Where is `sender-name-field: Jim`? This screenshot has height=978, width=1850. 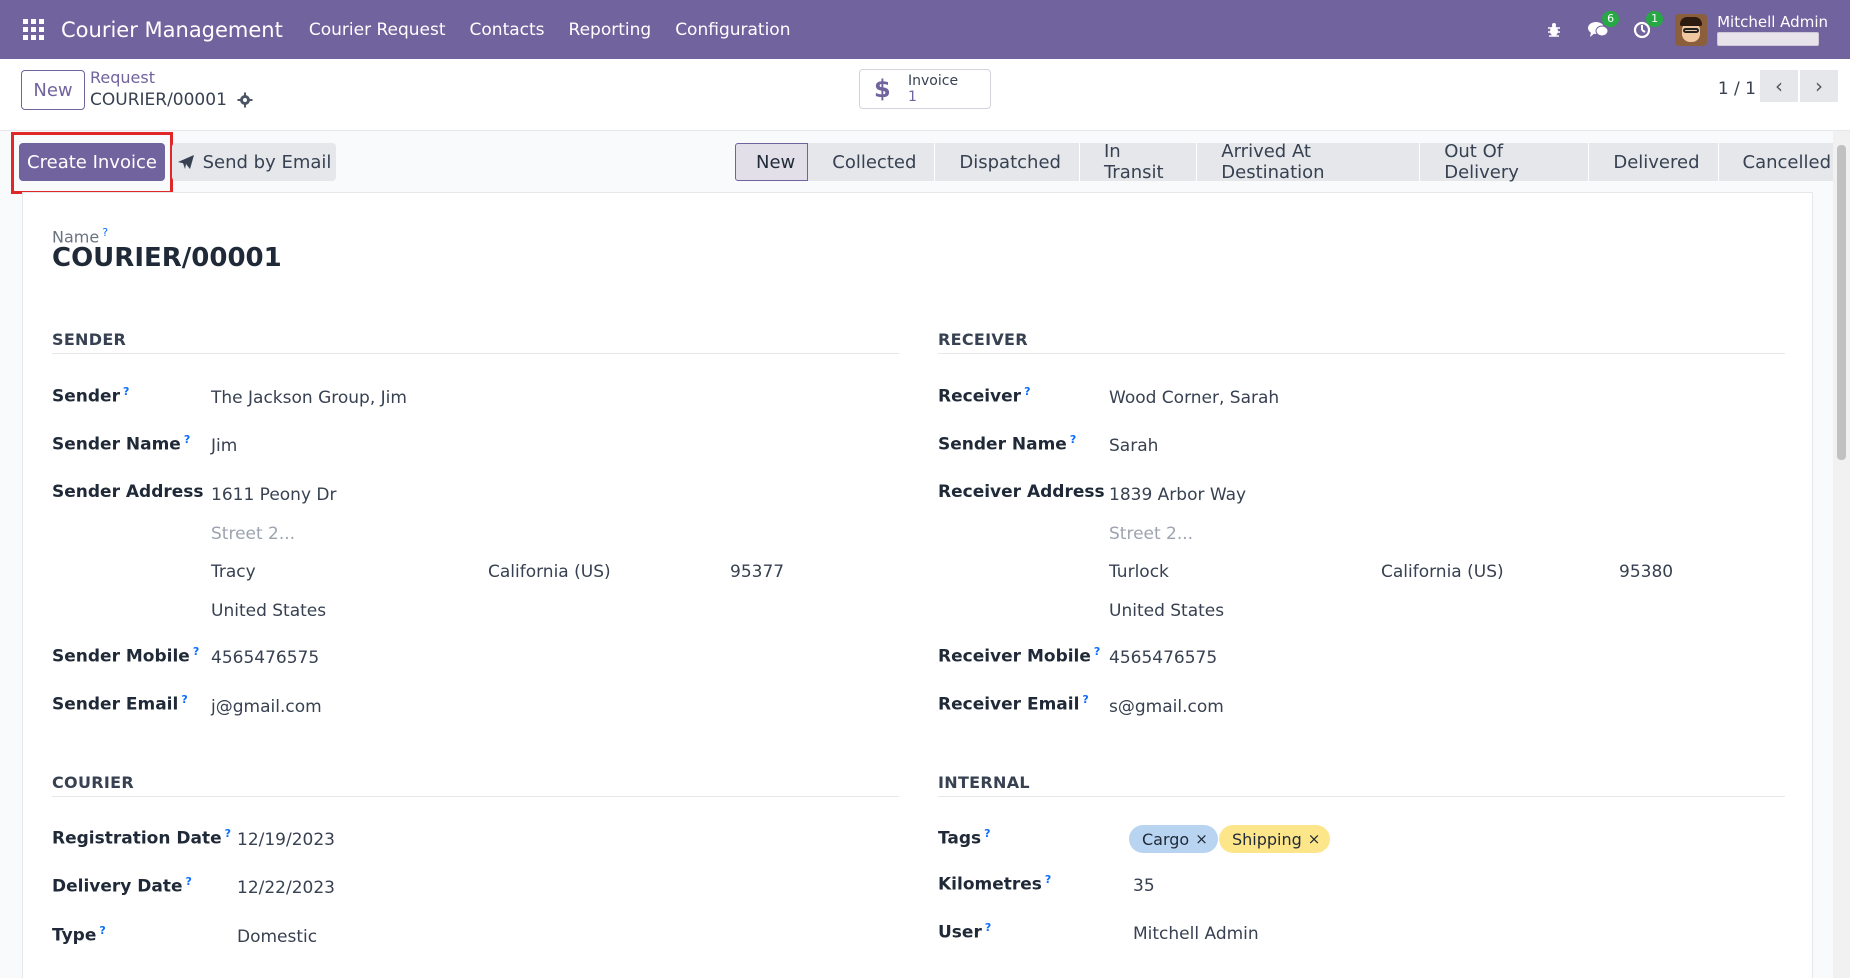 sender-name-field: Jim is located at coordinates (224, 446).